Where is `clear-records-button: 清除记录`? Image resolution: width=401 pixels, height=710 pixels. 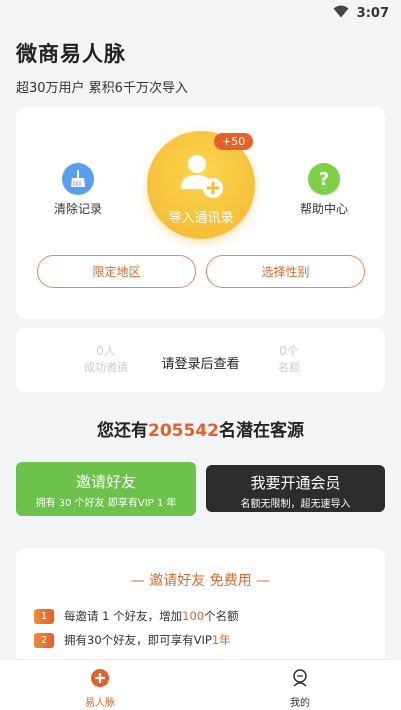 clear-records-button: 清除记录 is located at coordinates (78, 190).